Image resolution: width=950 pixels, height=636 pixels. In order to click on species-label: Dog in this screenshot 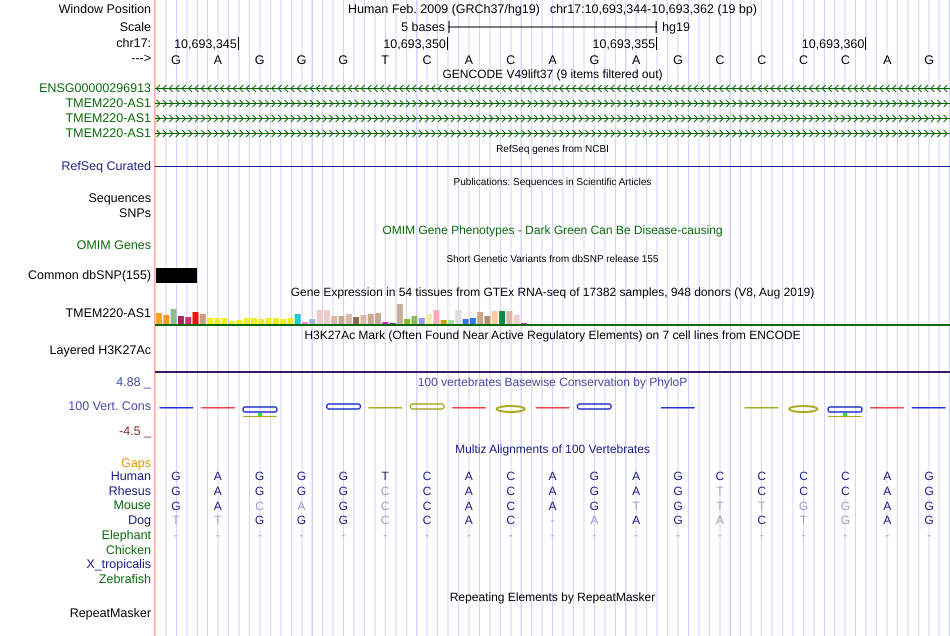, I will do `click(139, 520)`.